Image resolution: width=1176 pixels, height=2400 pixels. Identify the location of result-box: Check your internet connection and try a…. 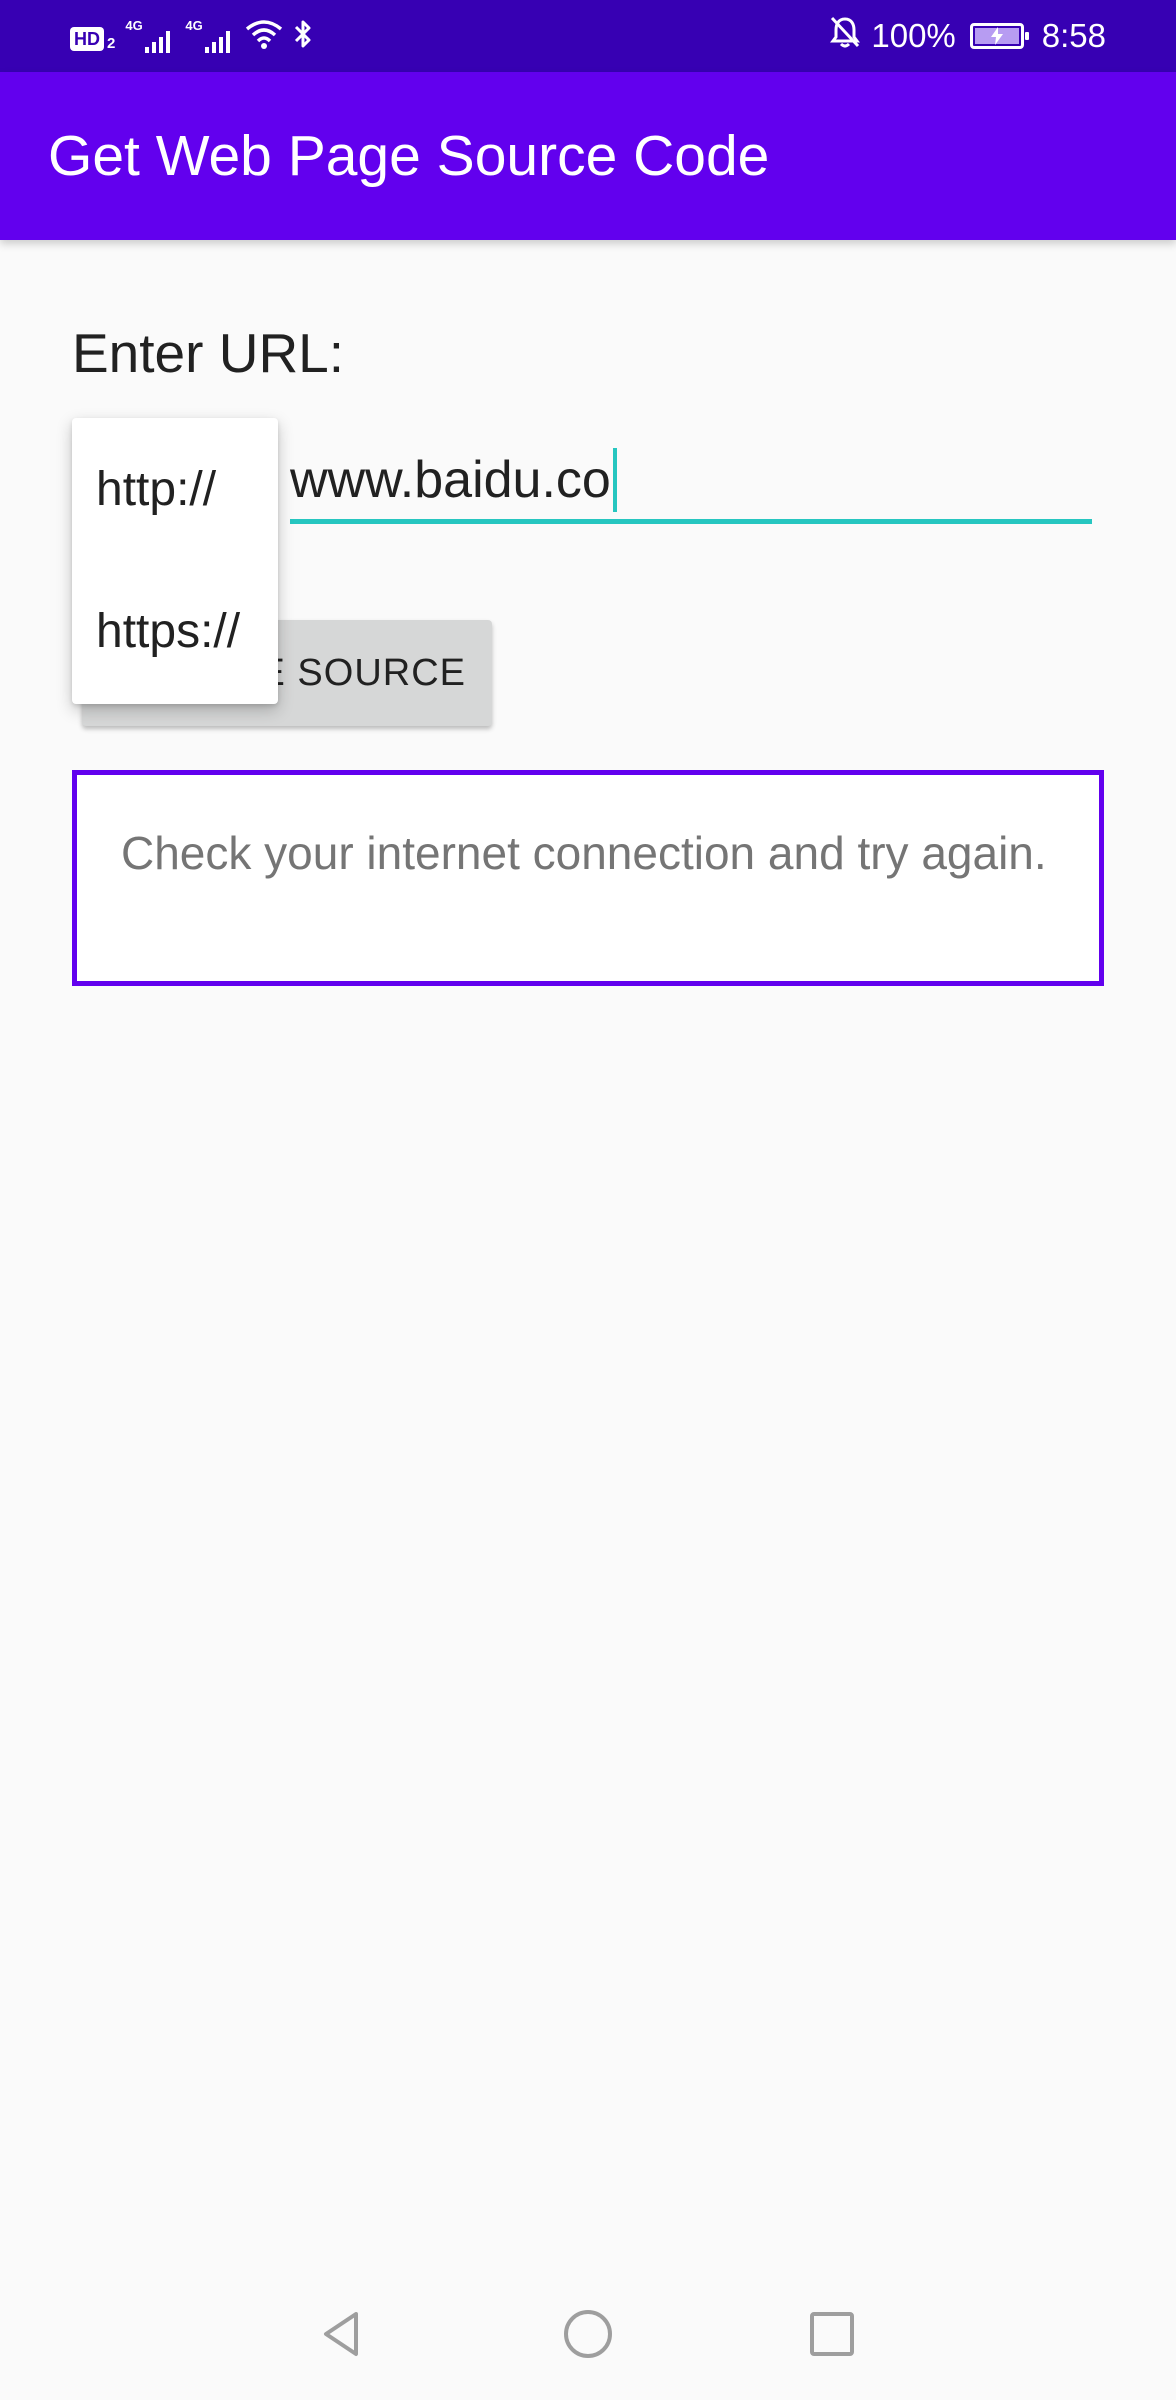
(588, 878).